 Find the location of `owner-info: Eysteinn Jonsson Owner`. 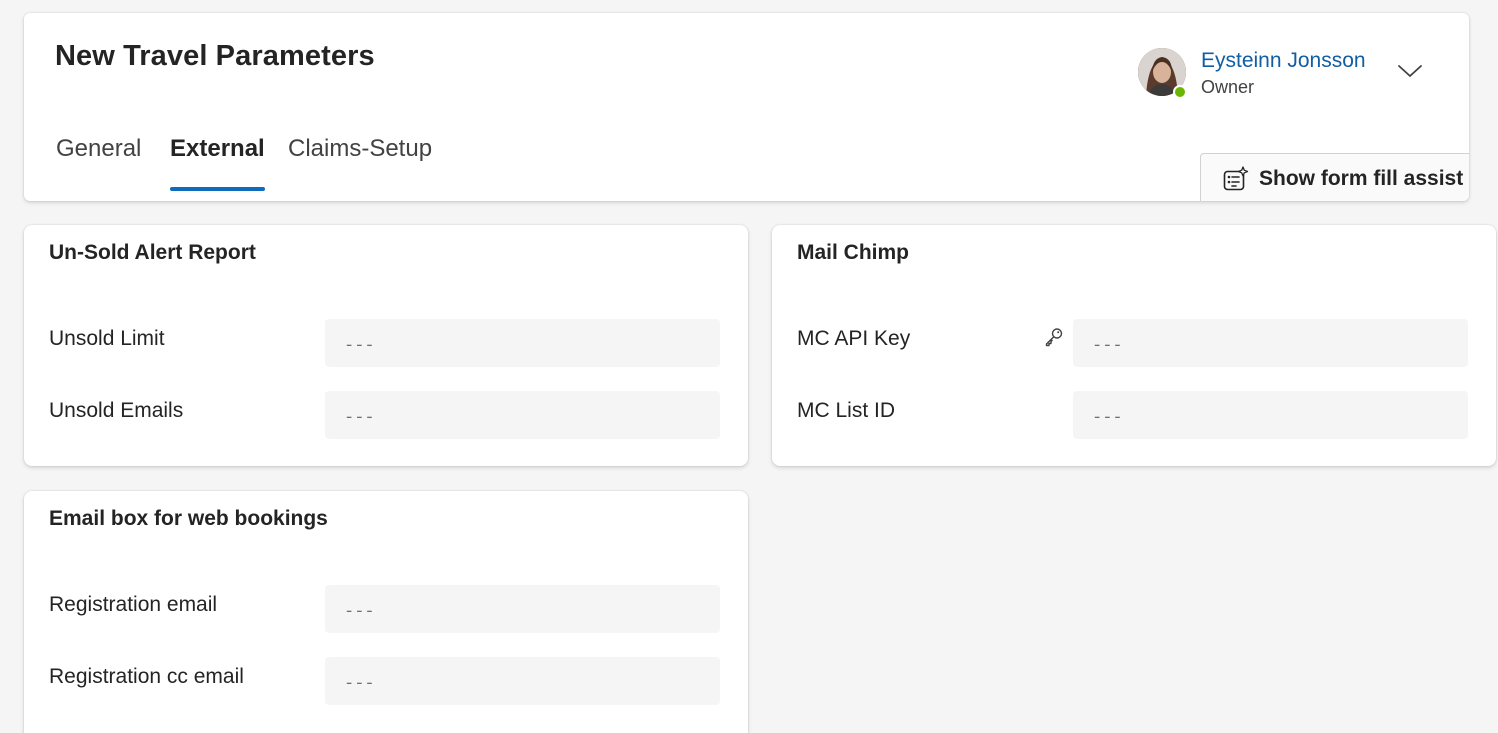

owner-info: Eysteinn Jonsson Owner is located at coordinates (1288, 72).